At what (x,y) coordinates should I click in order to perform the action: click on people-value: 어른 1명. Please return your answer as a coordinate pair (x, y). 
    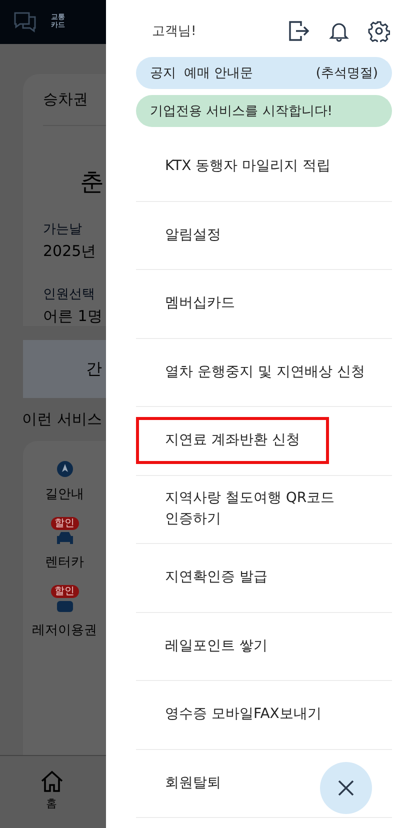
    Looking at the image, I should click on (73, 316).